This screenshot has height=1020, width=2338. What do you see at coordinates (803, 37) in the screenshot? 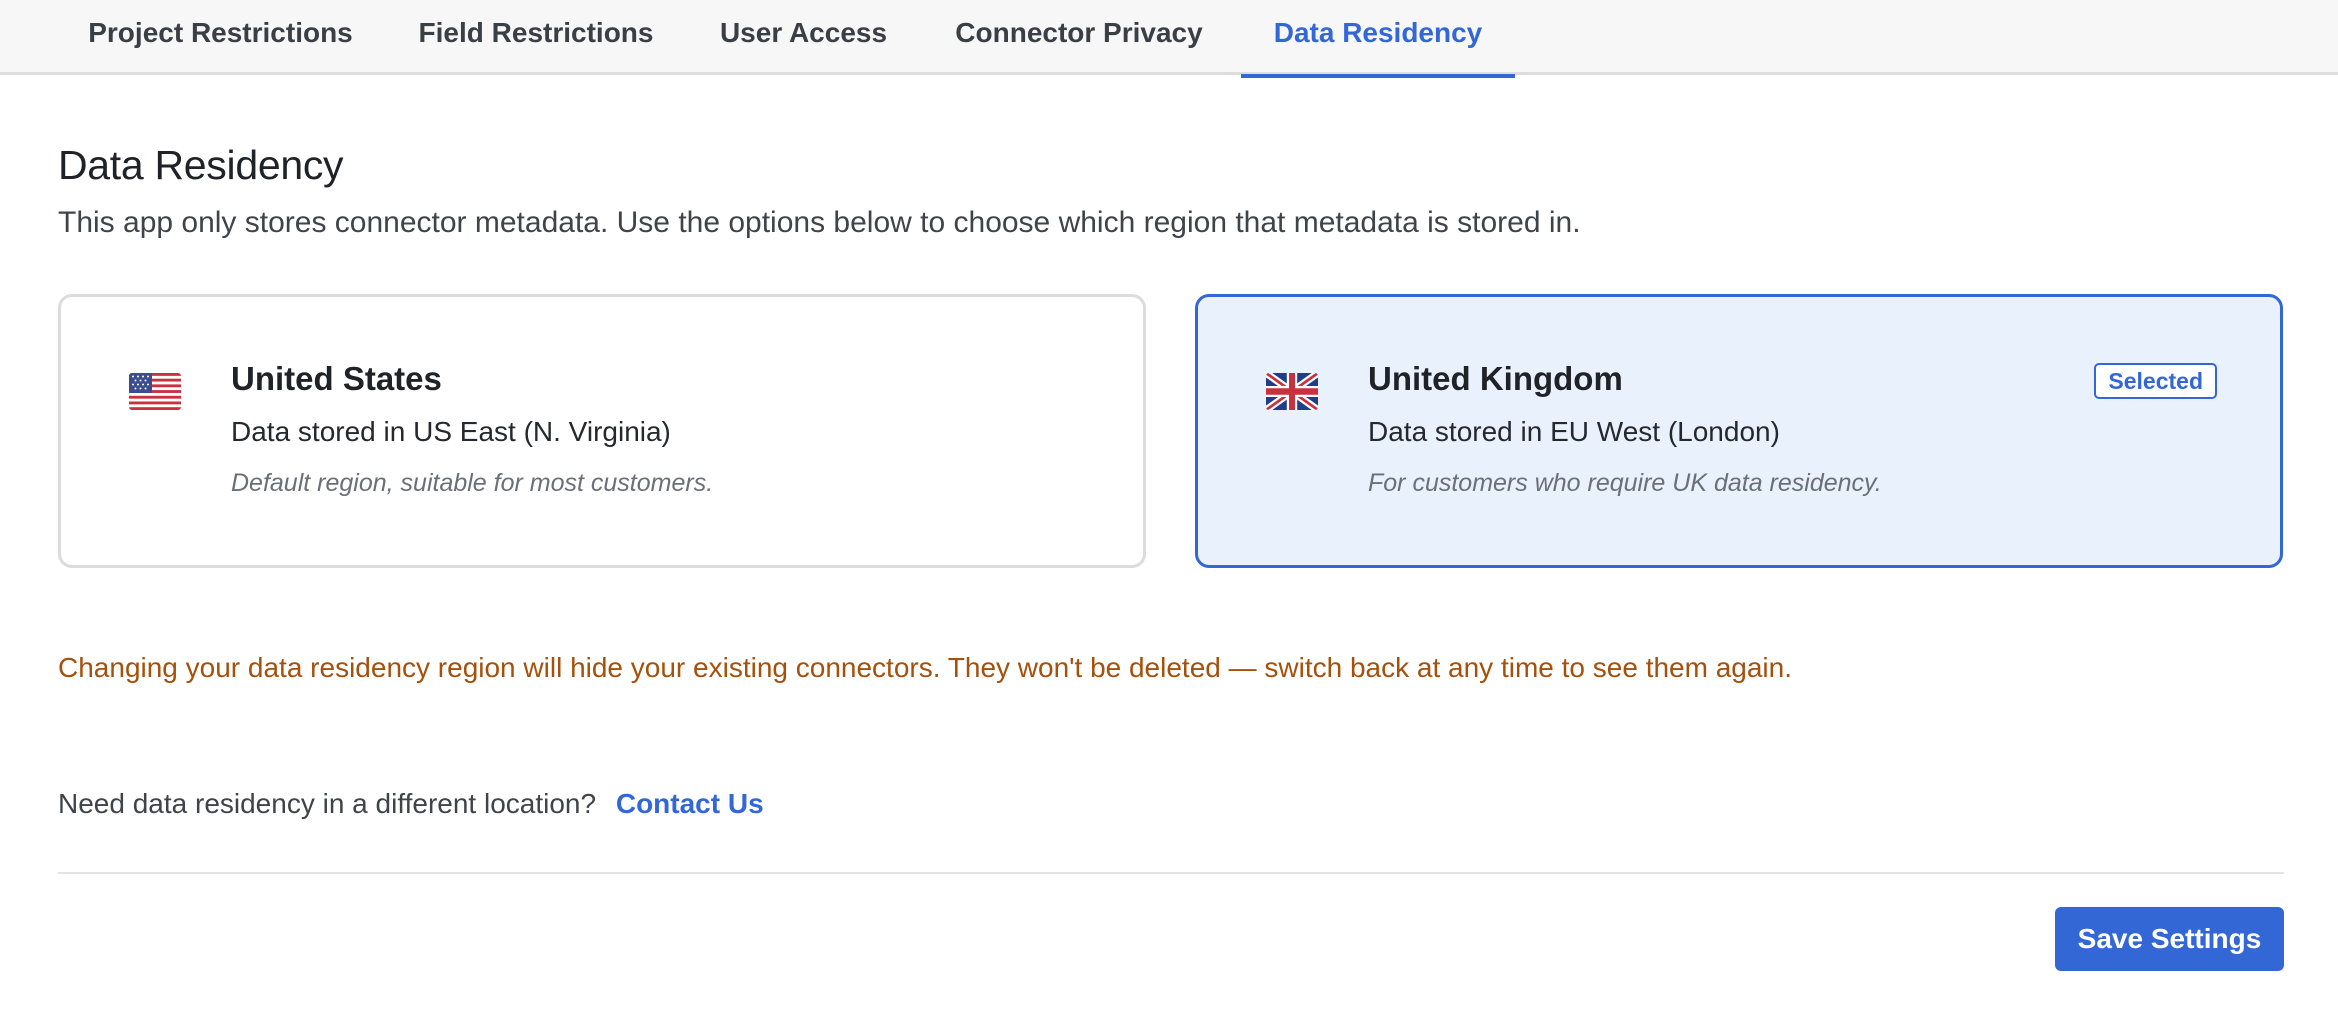
I see `tab-user-access: User Access` at bounding box center [803, 37].